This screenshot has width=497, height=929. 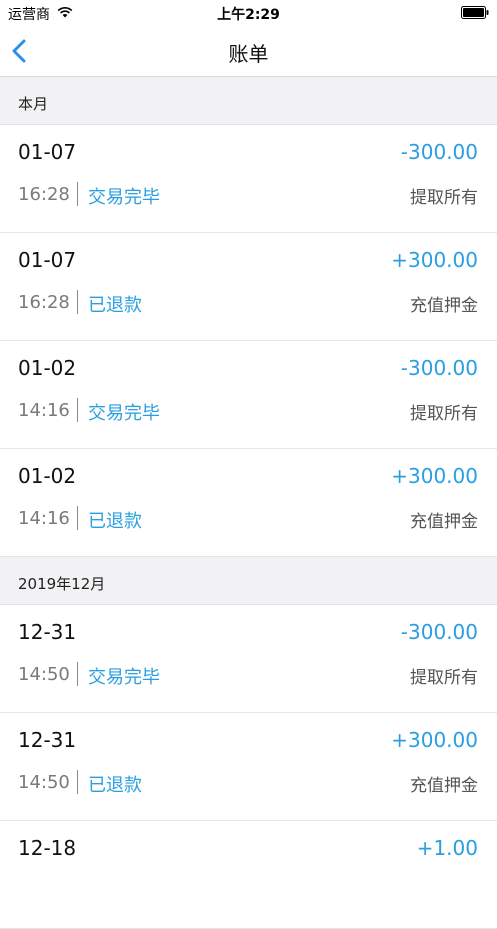 I want to click on section-header: 2019年12月, so click(x=248, y=581).